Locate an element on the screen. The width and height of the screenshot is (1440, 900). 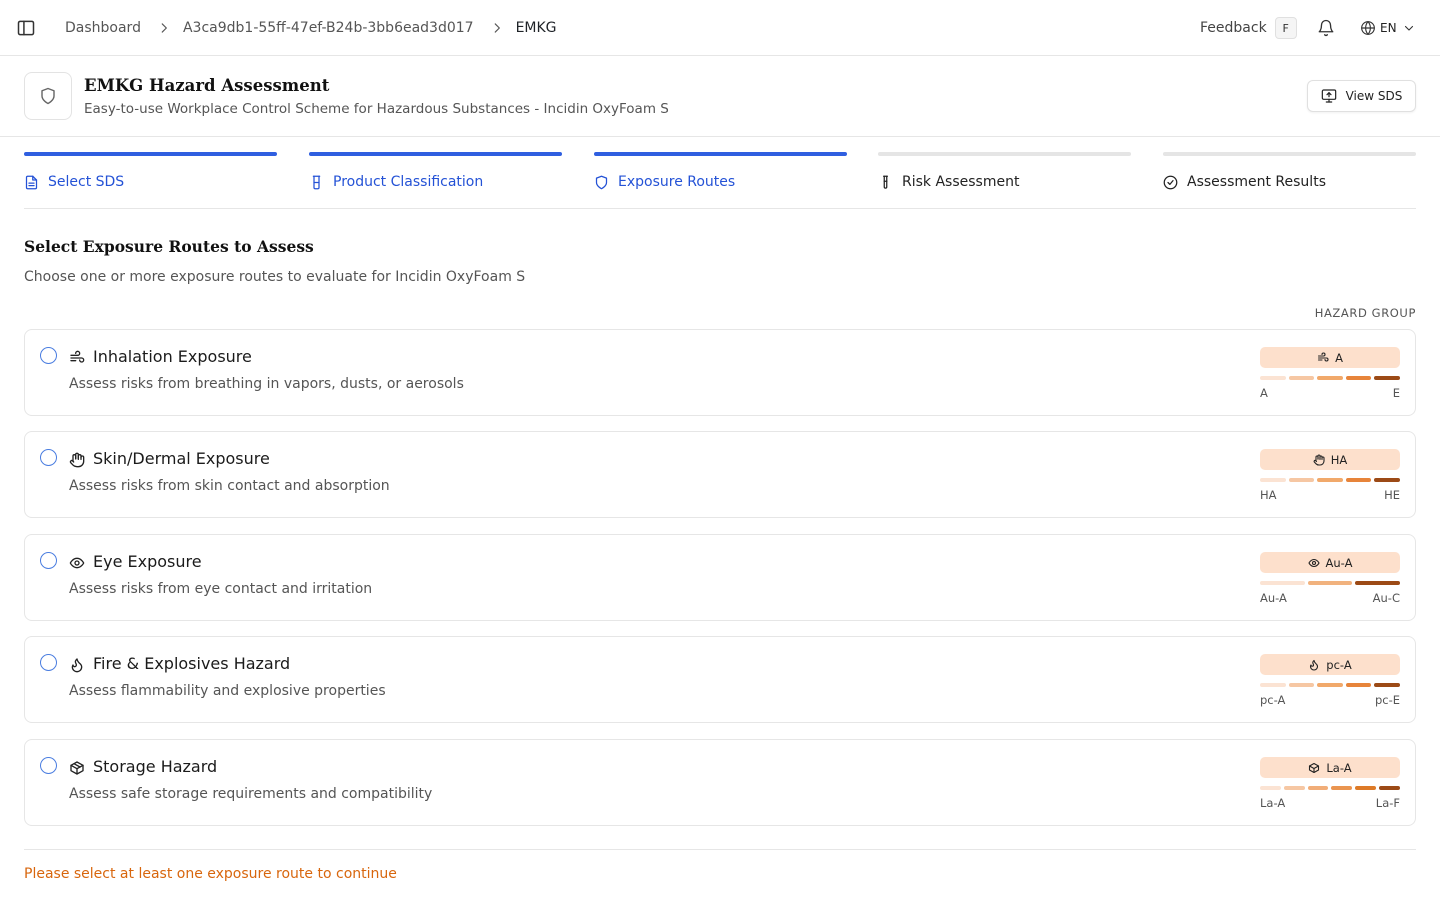
language-selector: EN is located at coordinates (1389, 28).